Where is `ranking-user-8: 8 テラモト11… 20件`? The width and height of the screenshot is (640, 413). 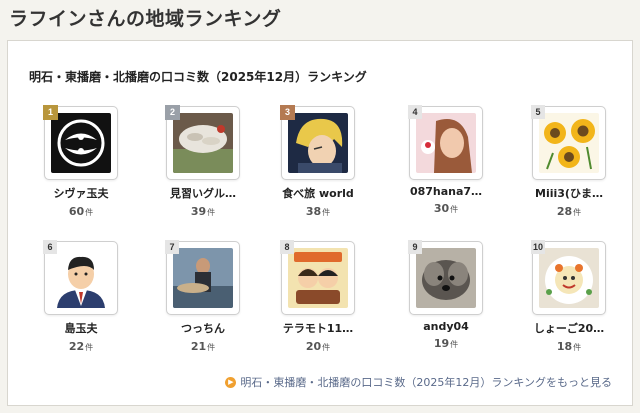
ranking-user-8: 8 テラモト11… 20件 is located at coordinates (318, 296).